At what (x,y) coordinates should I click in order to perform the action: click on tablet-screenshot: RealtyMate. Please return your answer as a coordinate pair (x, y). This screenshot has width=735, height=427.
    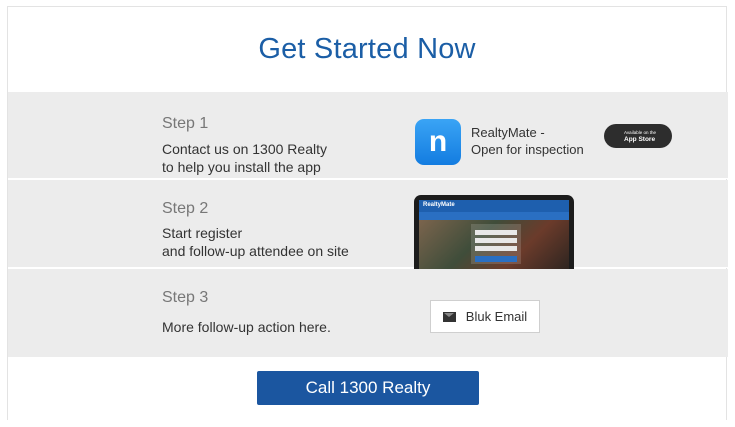
    Looking at the image, I should click on (494, 232).